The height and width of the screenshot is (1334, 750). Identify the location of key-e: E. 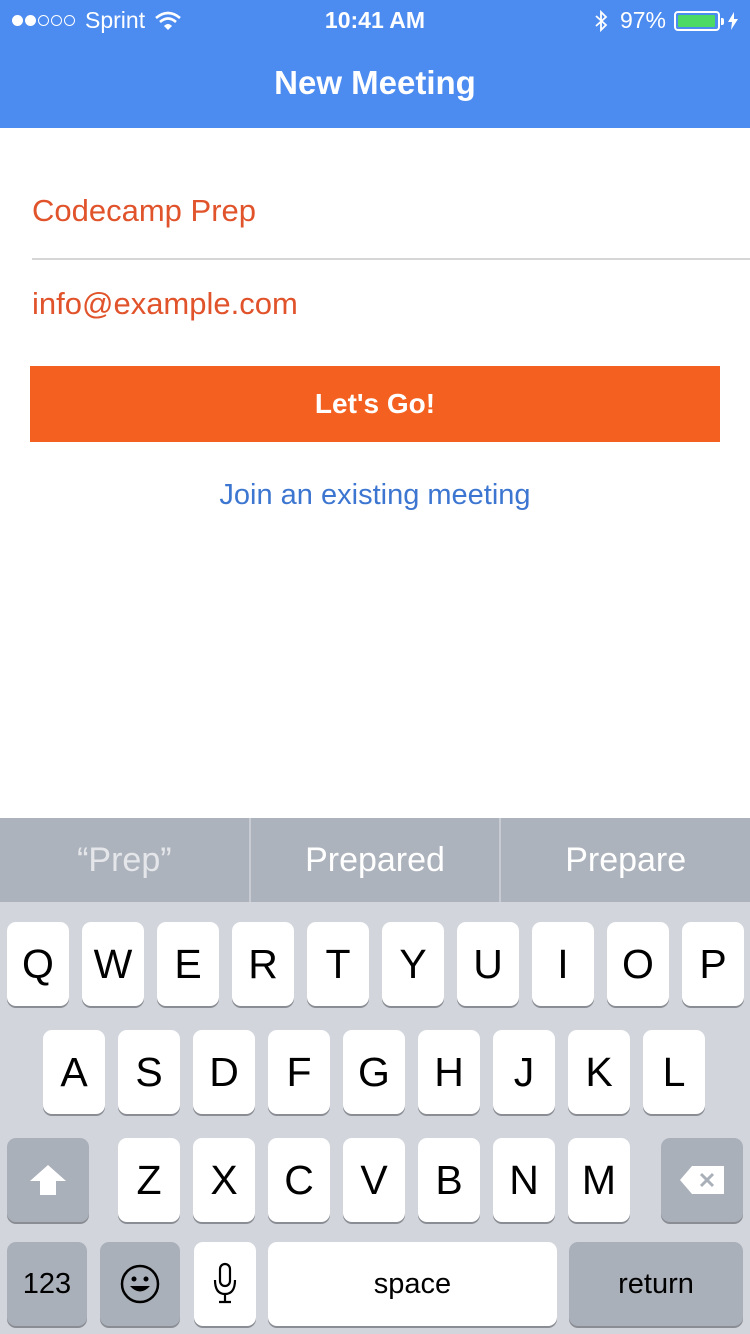
(188, 964).